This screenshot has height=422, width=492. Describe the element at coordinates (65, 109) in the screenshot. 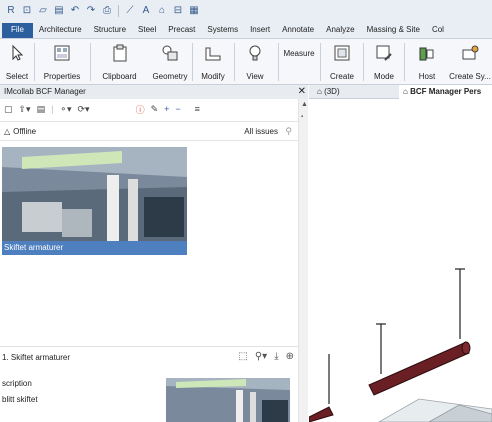

I see `users-icon: ⚬▾` at that location.